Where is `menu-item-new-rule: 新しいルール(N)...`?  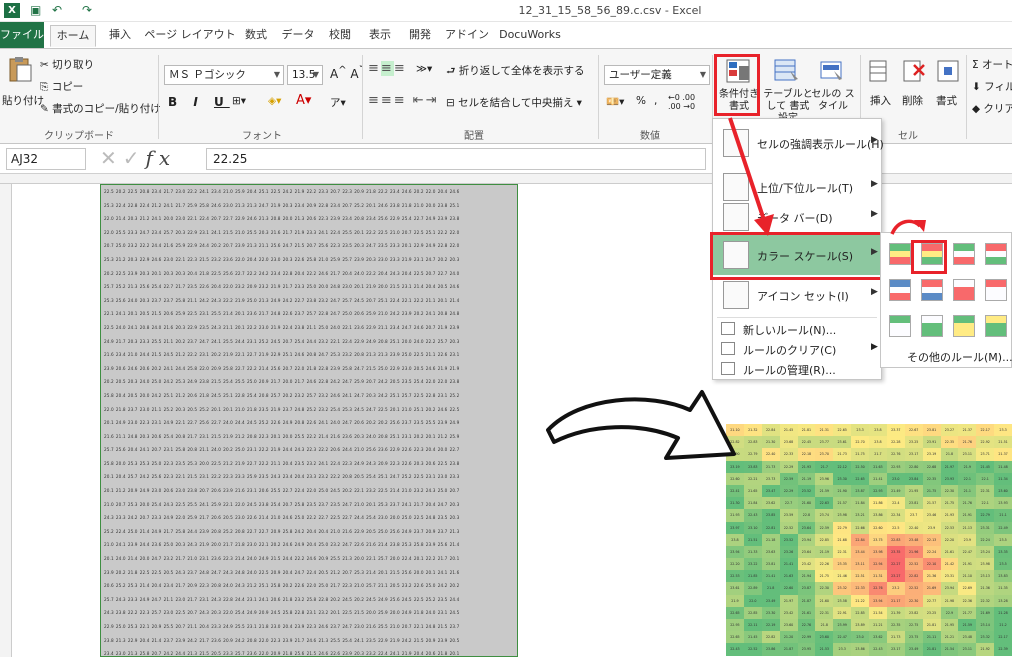
menu-item-new-rule: 新しいルール(N)... is located at coordinates (797, 329).